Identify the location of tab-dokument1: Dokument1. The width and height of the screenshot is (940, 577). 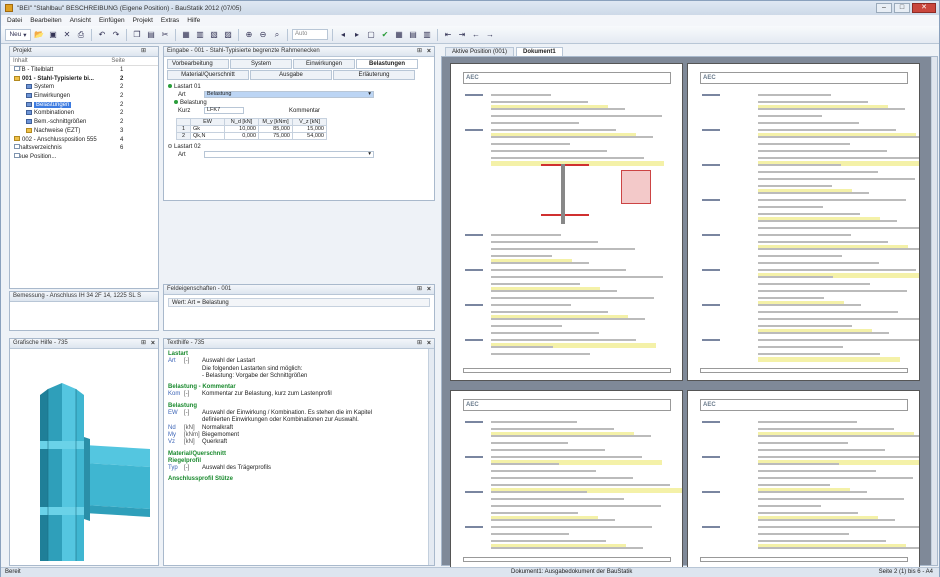
(539, 51).